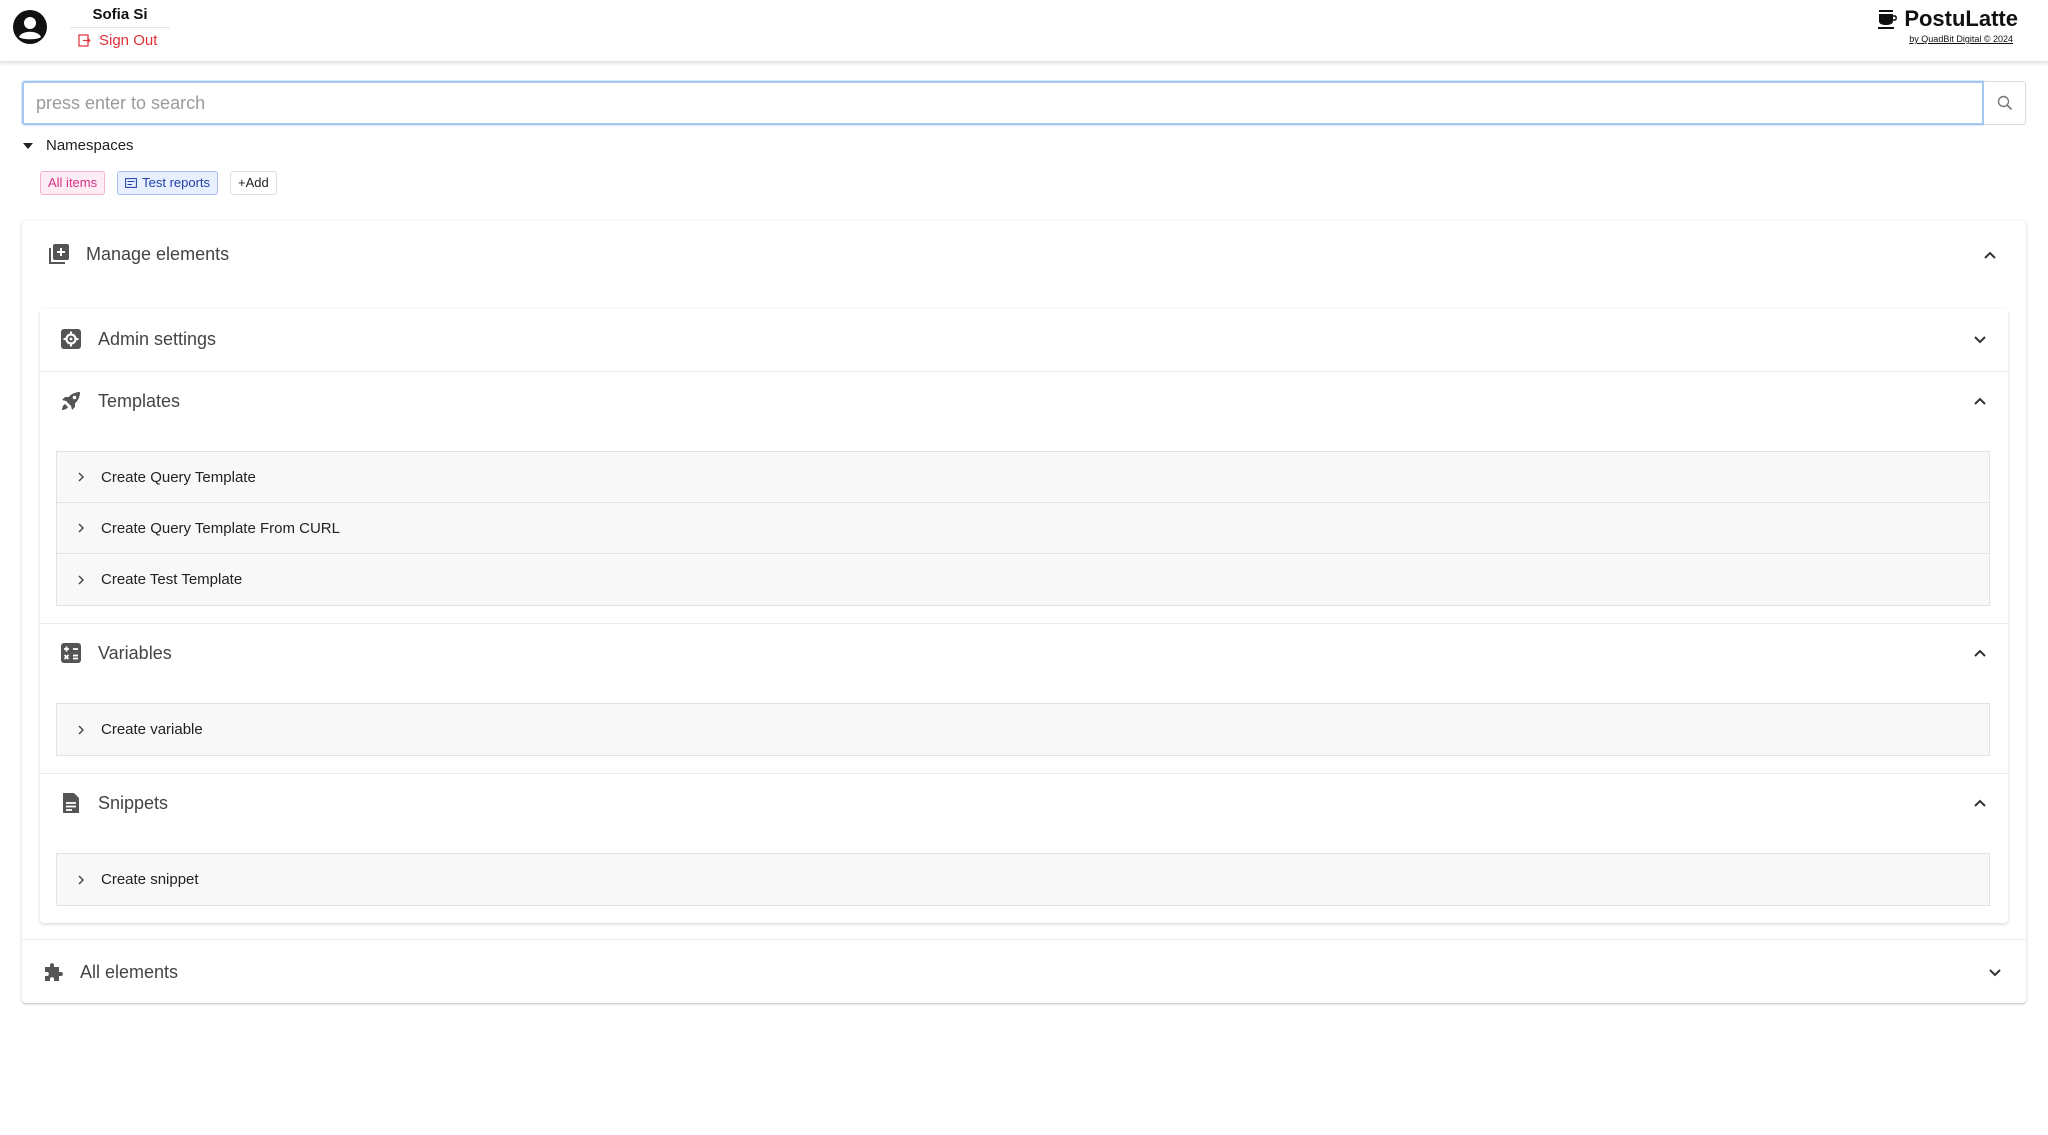 The width and height of the screenshot is (2048, 1135). What do you see at coordinates (1961, 18) in the screenshot?
I see `brand-name: PostuLatte` at bounding box center [1961, 18].